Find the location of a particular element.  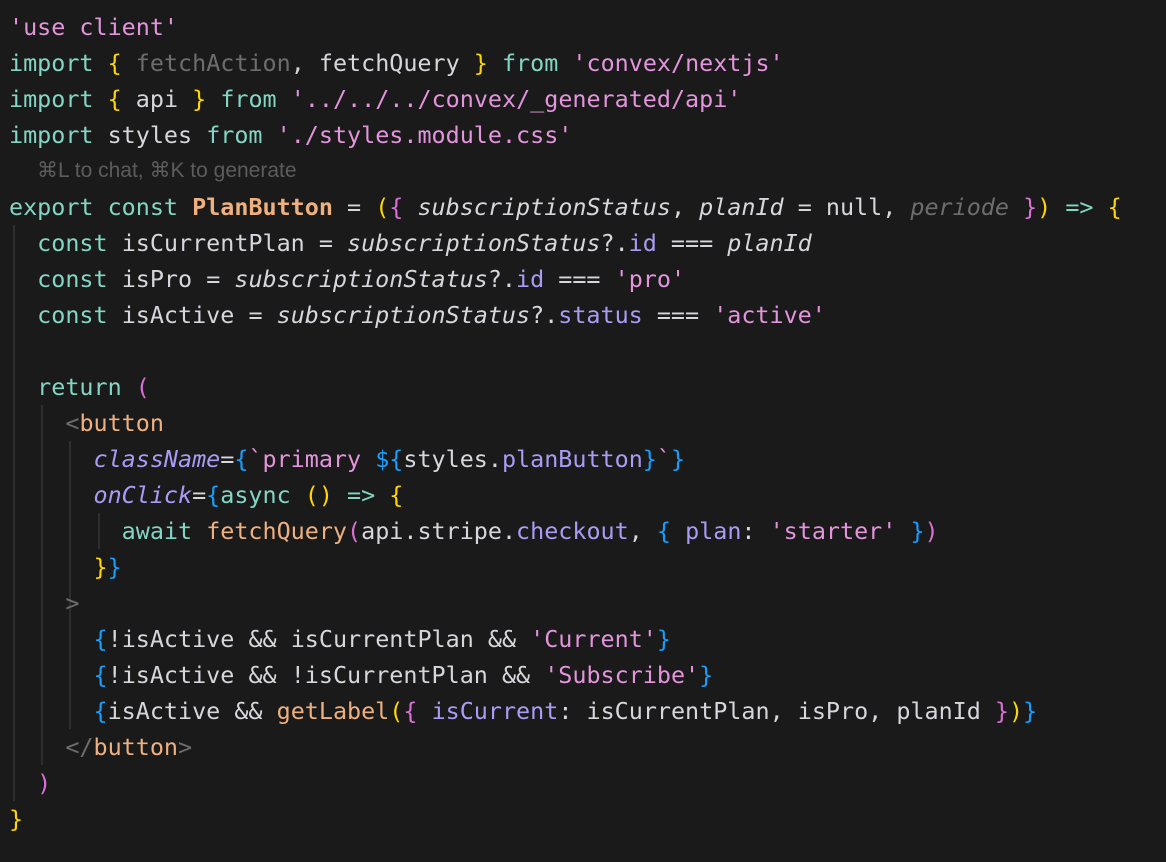

code-token: planButton is located at coordinates (572, 459).